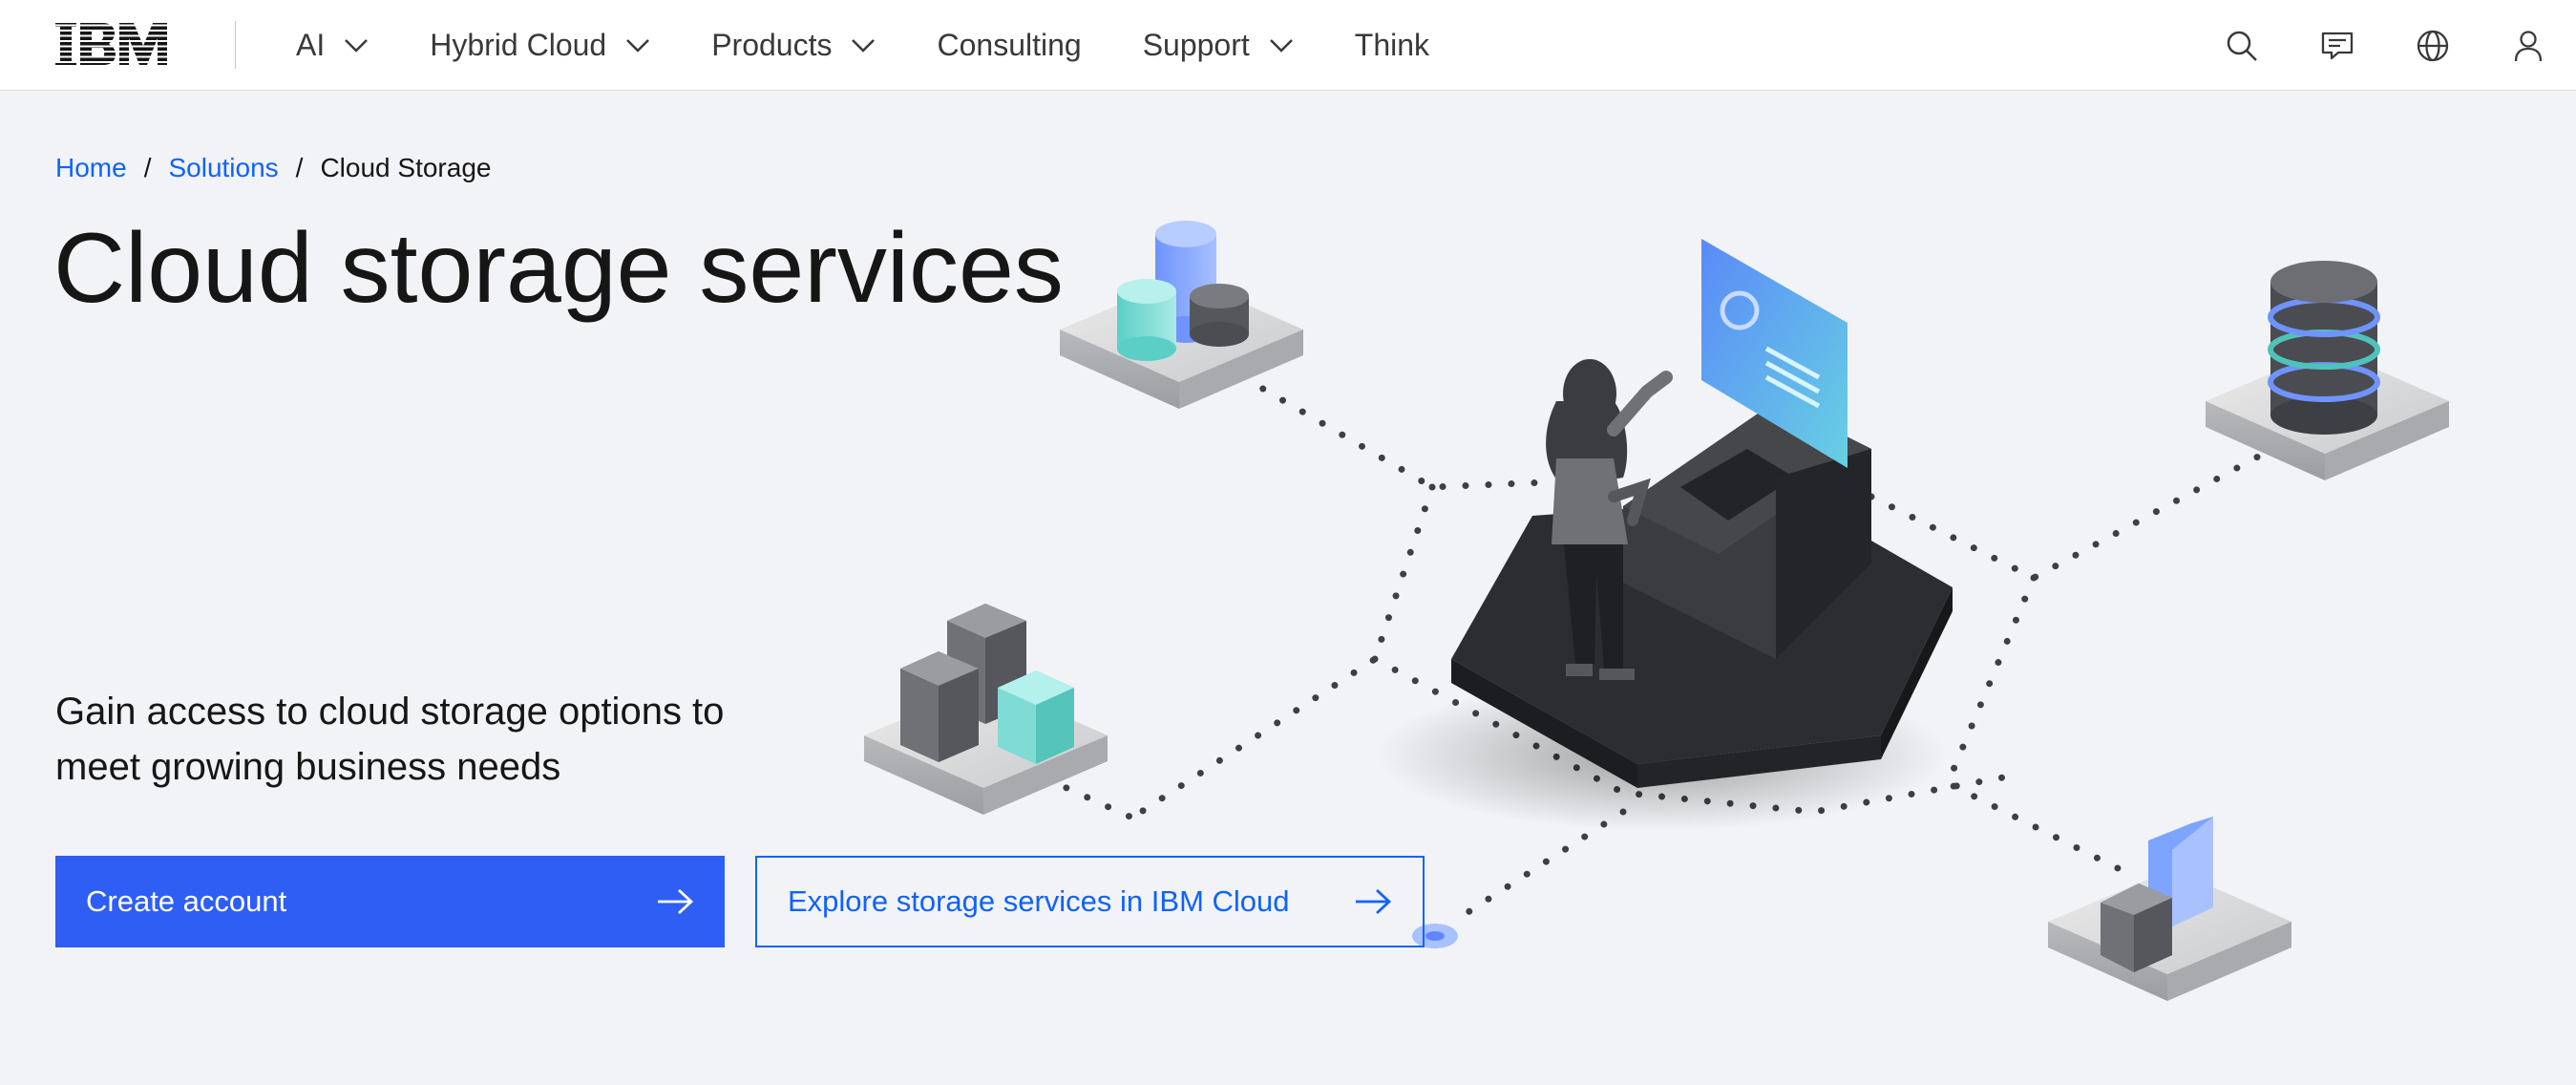 The image size is (2576, 1085). I want to click on page-title: Cloud storage services, so click(558, 268).